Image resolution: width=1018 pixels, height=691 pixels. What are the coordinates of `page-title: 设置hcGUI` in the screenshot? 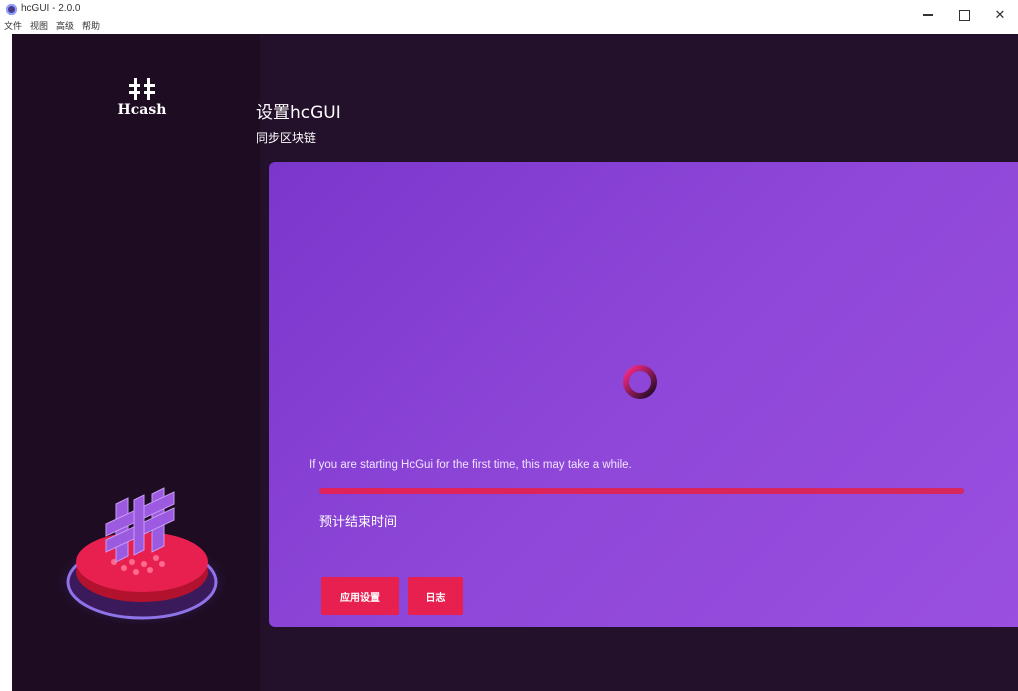 It's located at (298, 113).